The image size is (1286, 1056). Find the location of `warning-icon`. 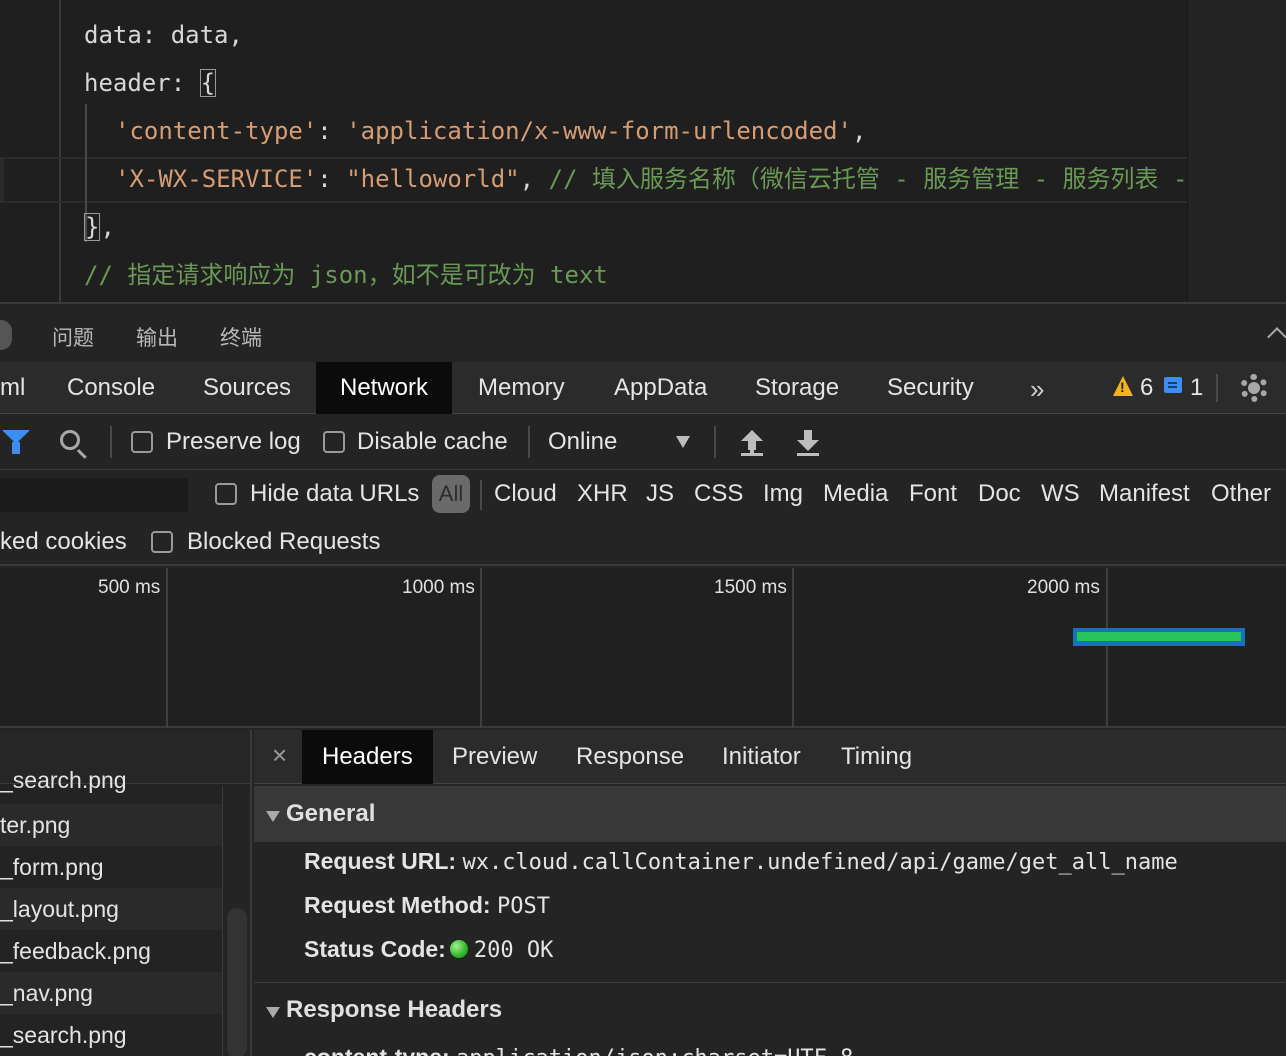

warning-icon is located at coordinates (1123, 386).